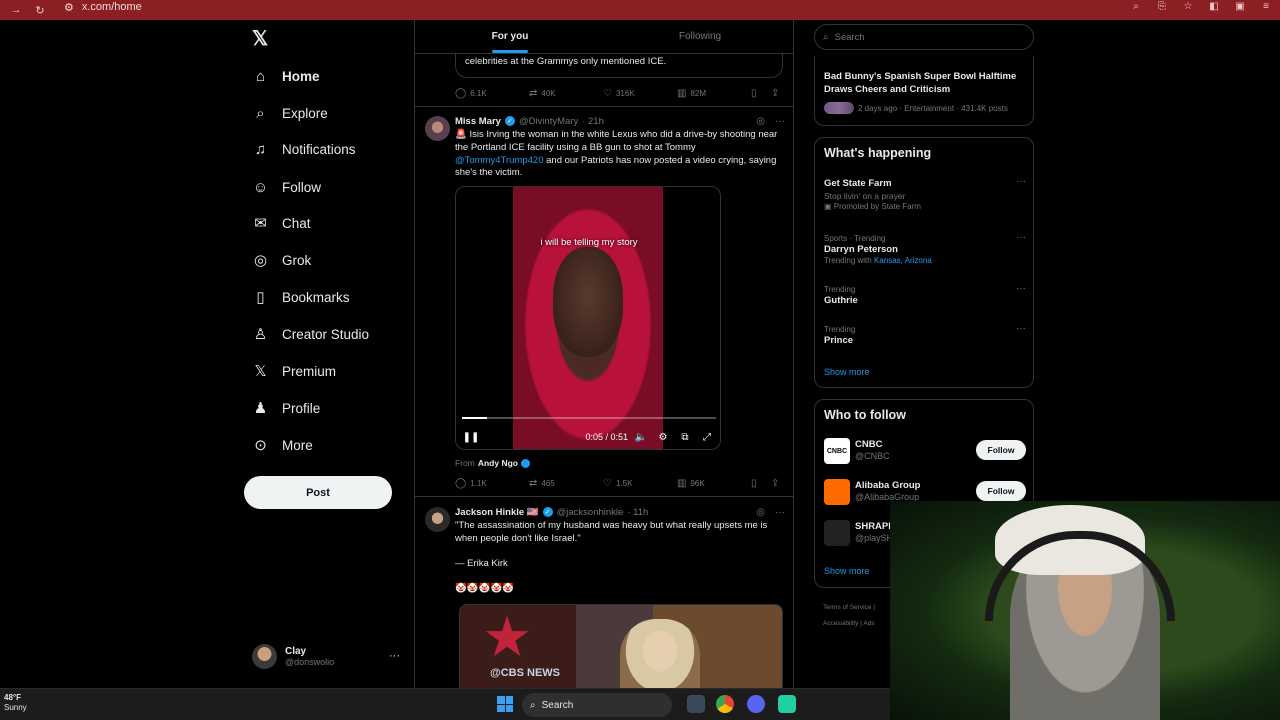 The image size is (1280, 720). Describe the element at coordinates (925, 295) in the screenshot. I see `trend-item: Trending Guthrie ···` at that location.